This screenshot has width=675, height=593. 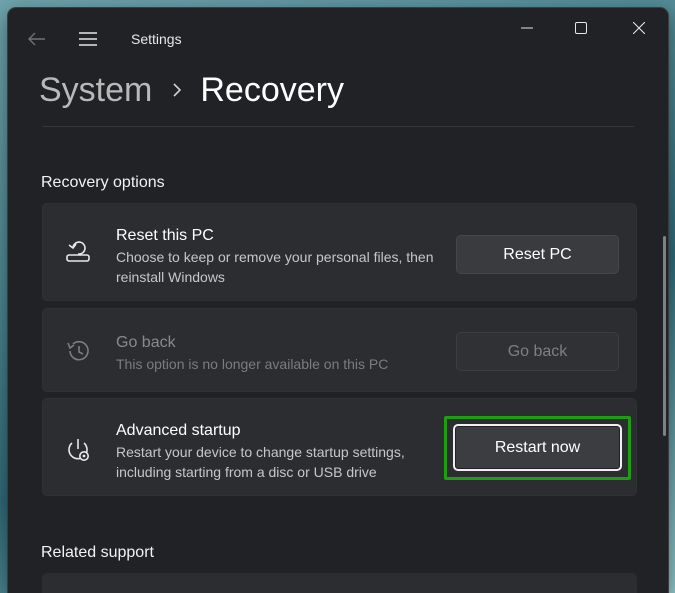 I want to click on history-icon, so click(x=78, y=351).